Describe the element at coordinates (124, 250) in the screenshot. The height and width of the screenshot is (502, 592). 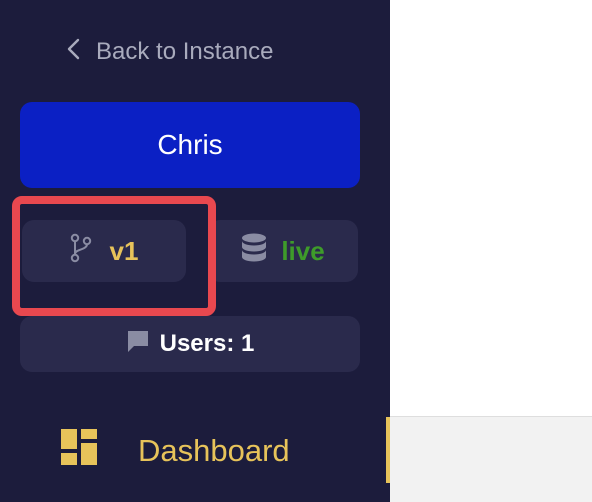
I see `branch-label: v1` at that location.